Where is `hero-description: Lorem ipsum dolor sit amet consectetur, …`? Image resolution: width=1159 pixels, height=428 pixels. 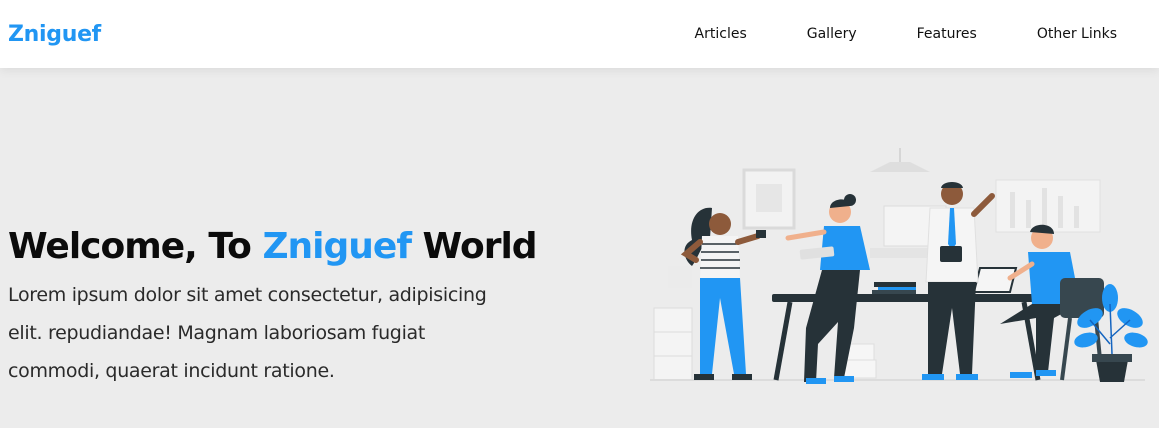
hero-description: Lorem ipsum dolor sit amet consectetur, … is located at coordinates (247, 333).